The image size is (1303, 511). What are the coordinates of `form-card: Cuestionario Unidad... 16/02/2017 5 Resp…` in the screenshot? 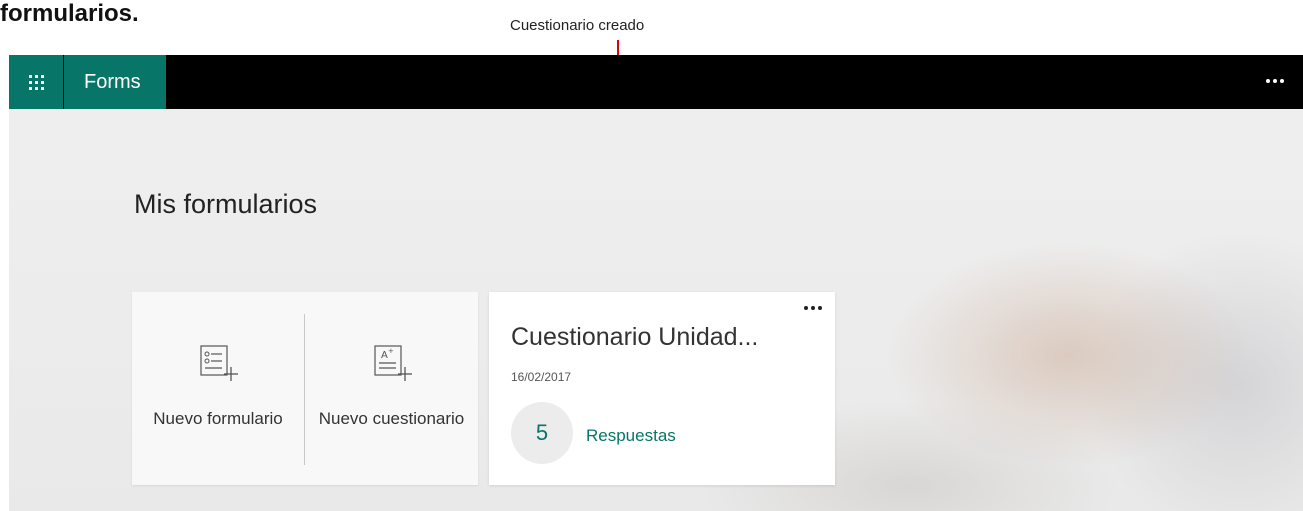 It's located at (662, 388).